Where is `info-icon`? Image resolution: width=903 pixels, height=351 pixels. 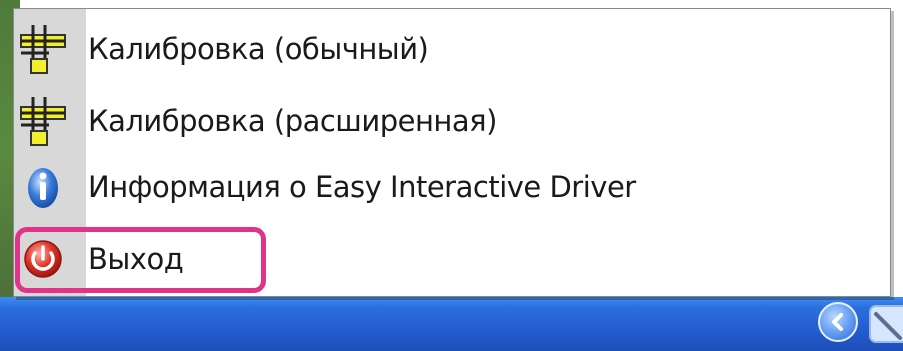
info-icon is located at coordinates (43, 187).